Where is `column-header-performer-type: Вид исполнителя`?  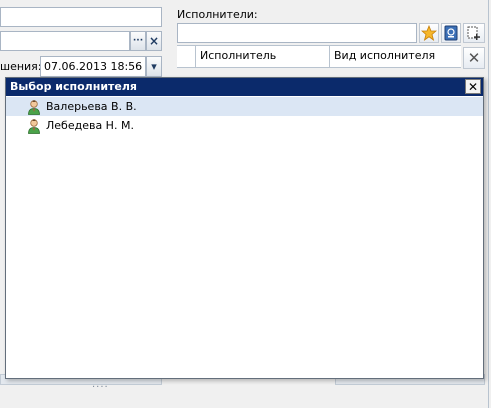 column-header-performer-type: Вид исполнителя is located at coordinates (394, 56).